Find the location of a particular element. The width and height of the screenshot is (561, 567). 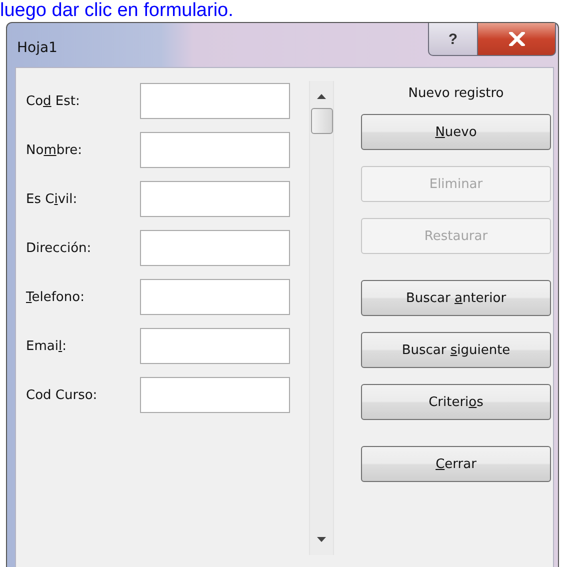

close-button is located at coordinates (517, 39).